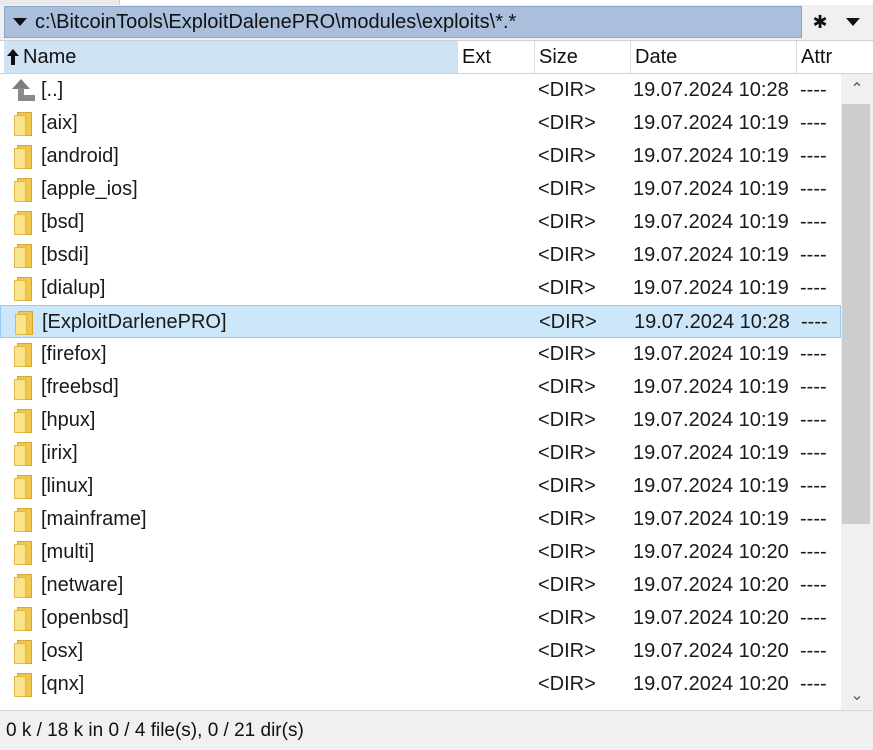 Image resolution: width=873 pixels, height=750 pixels. I want to click on file-name: [linux], so click(67, 486).